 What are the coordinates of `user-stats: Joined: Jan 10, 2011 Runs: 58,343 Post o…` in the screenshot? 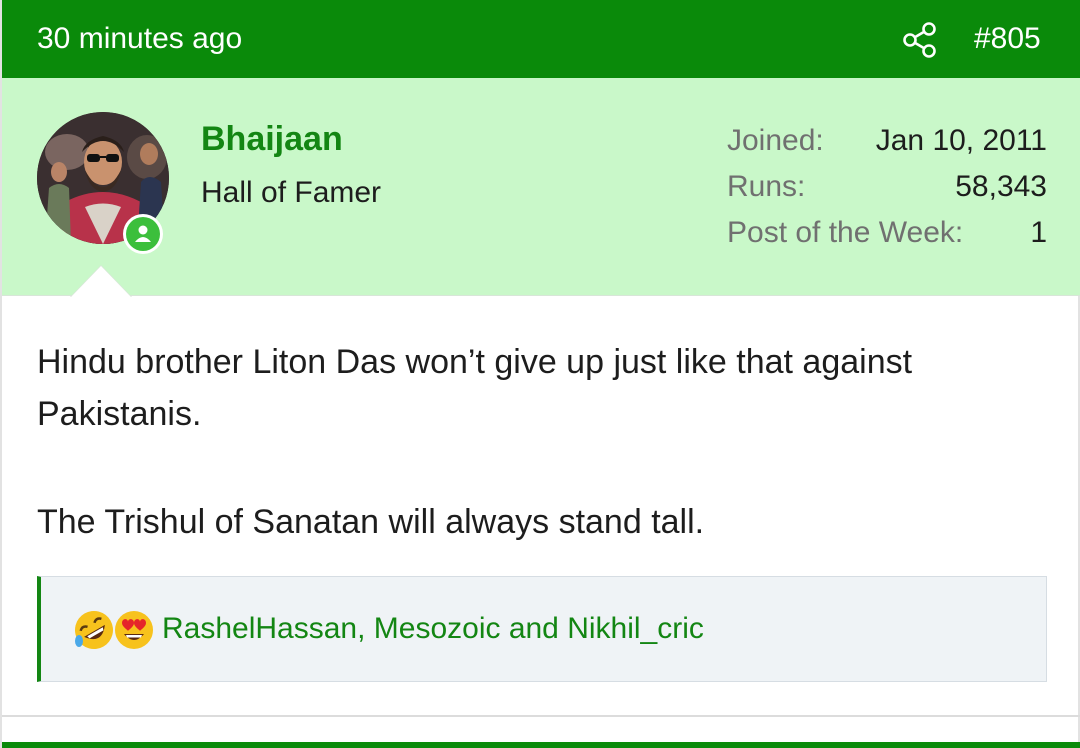 It's located at (887, 193).